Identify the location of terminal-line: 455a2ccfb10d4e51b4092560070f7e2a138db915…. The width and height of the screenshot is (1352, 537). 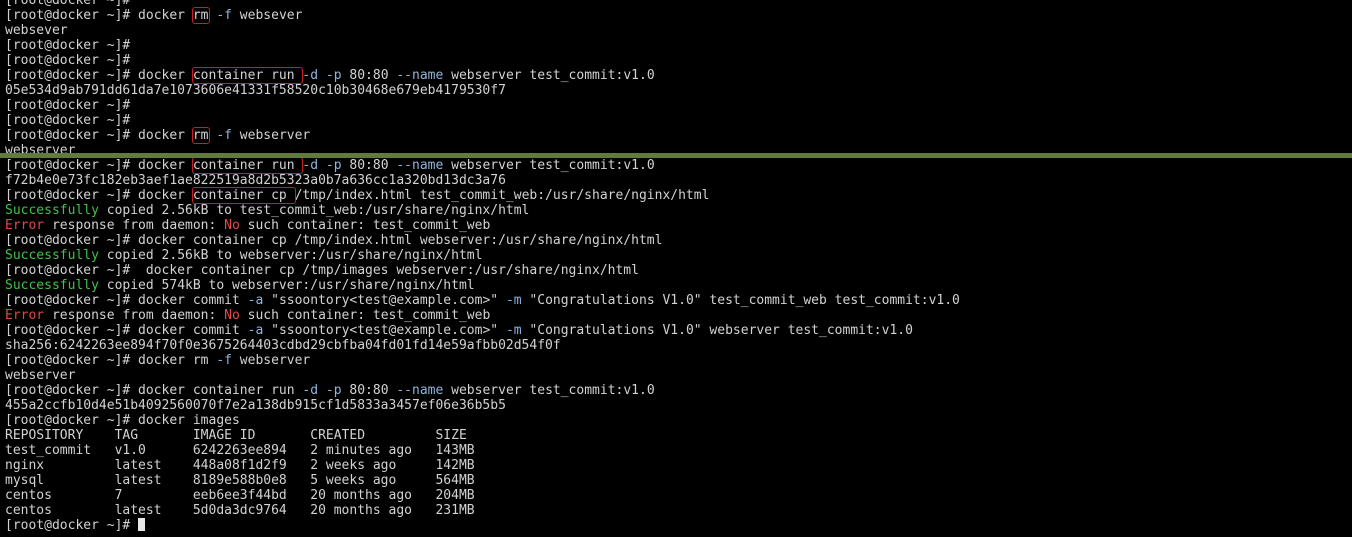
(482, 405).